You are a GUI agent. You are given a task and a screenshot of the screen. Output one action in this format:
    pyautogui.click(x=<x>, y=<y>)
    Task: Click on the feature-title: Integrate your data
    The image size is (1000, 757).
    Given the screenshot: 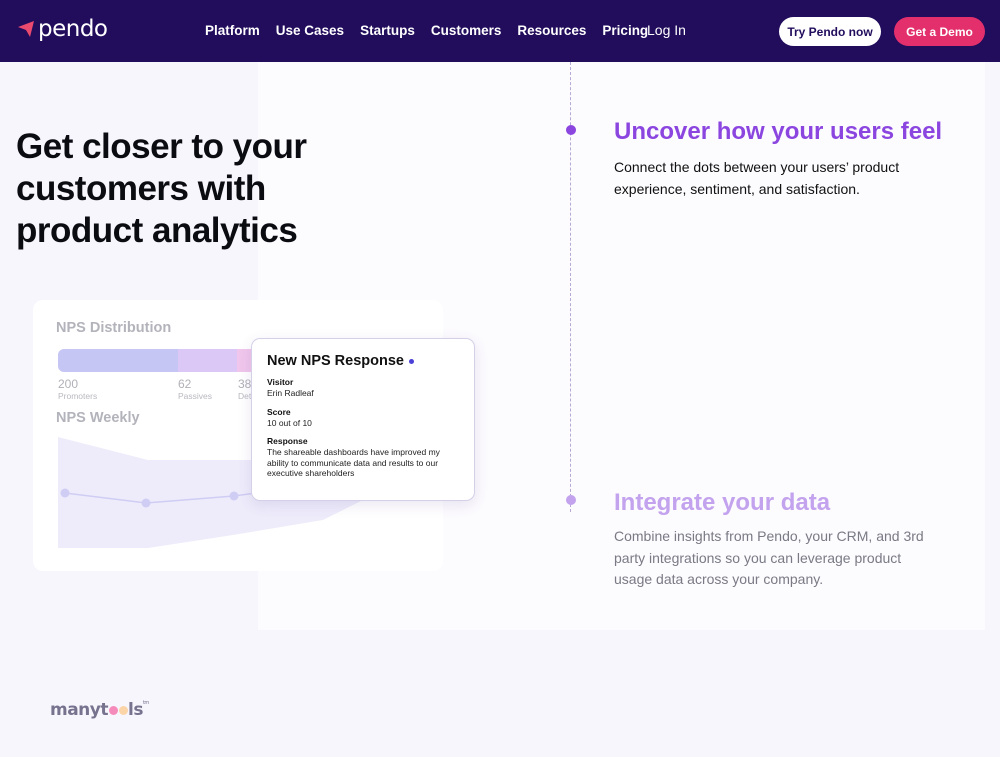 What is the action you would take?
    pyautogui.click(x=722, y=502)
    